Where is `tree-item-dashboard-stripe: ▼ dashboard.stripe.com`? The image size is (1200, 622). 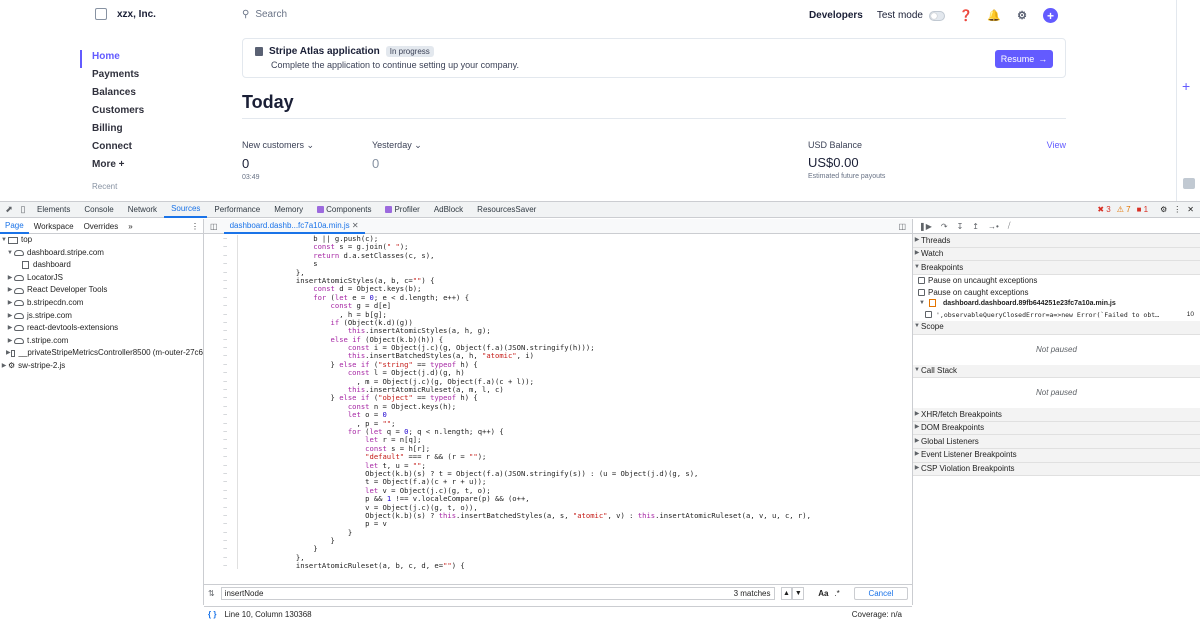 tree-item-dashboard-stripe: ▼ dashboard.stripe.com is located at coordinates (101, 253).